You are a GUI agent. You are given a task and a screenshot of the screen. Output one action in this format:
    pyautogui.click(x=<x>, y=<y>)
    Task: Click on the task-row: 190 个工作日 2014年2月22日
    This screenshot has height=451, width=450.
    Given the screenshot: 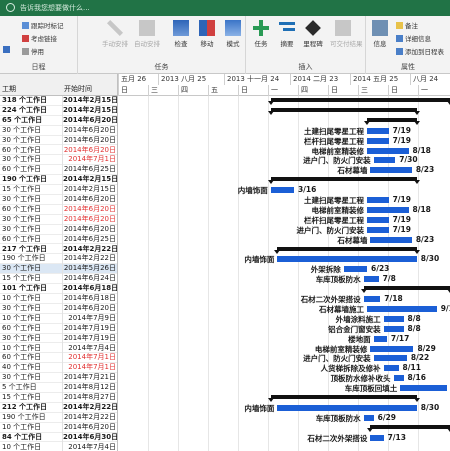 What is the action you would take?
    pyautogui.click(x=58, y=259)
    